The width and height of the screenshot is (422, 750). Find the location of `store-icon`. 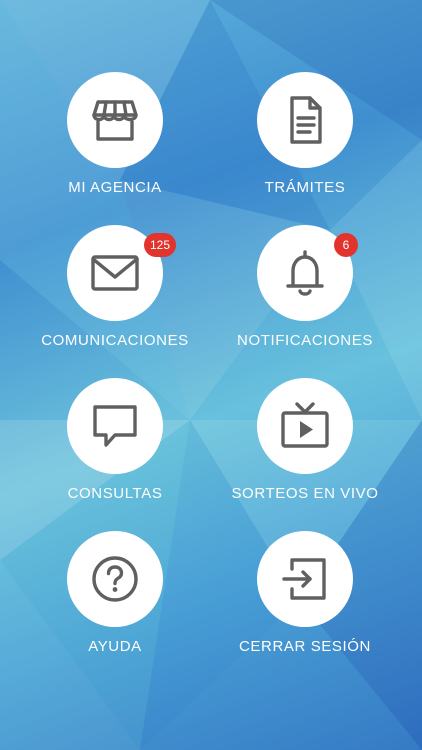

store-icon is located at coordinates (115, 120).